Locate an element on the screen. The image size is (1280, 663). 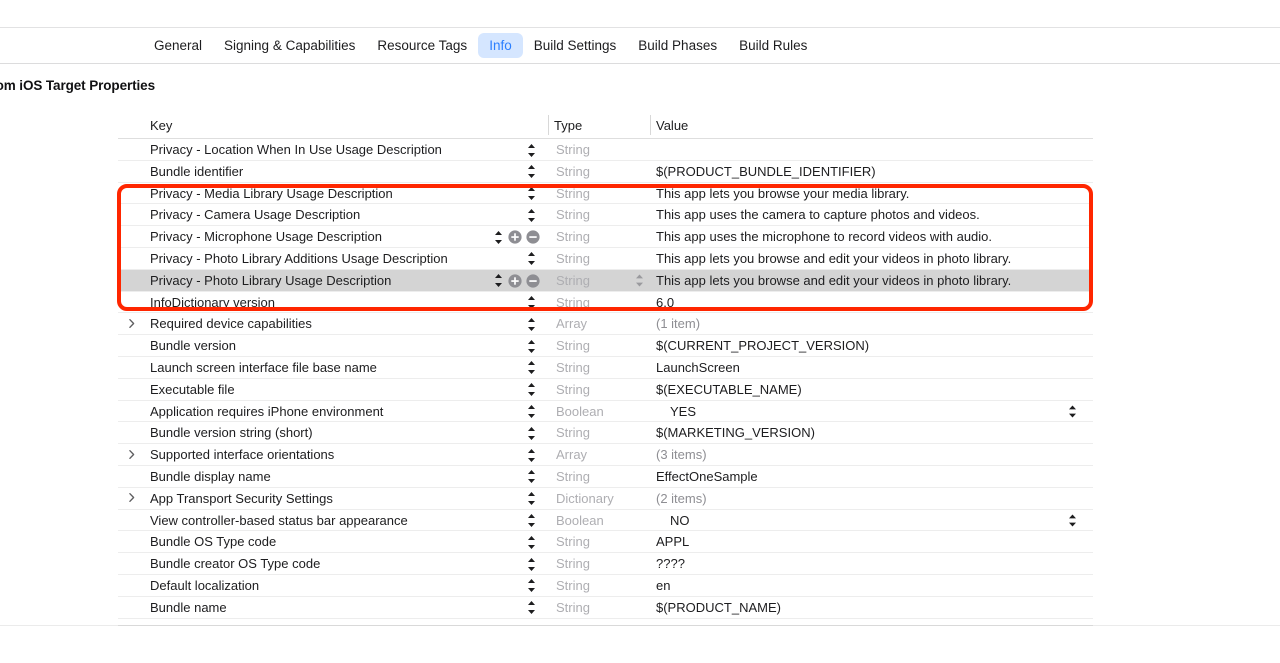
row-value-label: $(CURRENT_PROJECT_VERSION) is located at coordinates (762, 346).